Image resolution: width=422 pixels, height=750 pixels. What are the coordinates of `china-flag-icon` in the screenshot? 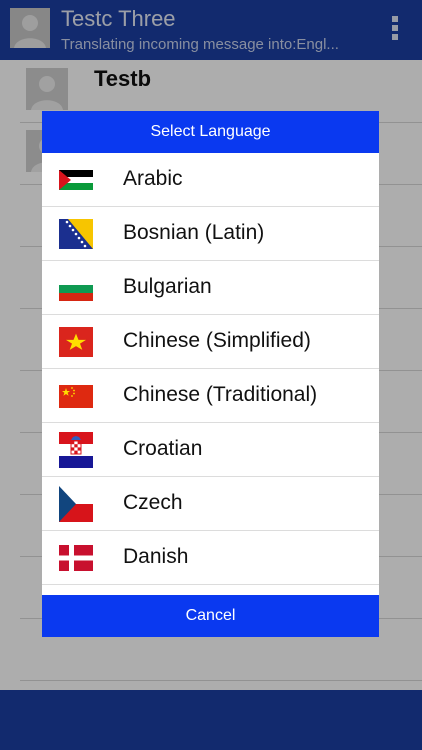 It's located at (76, 396).